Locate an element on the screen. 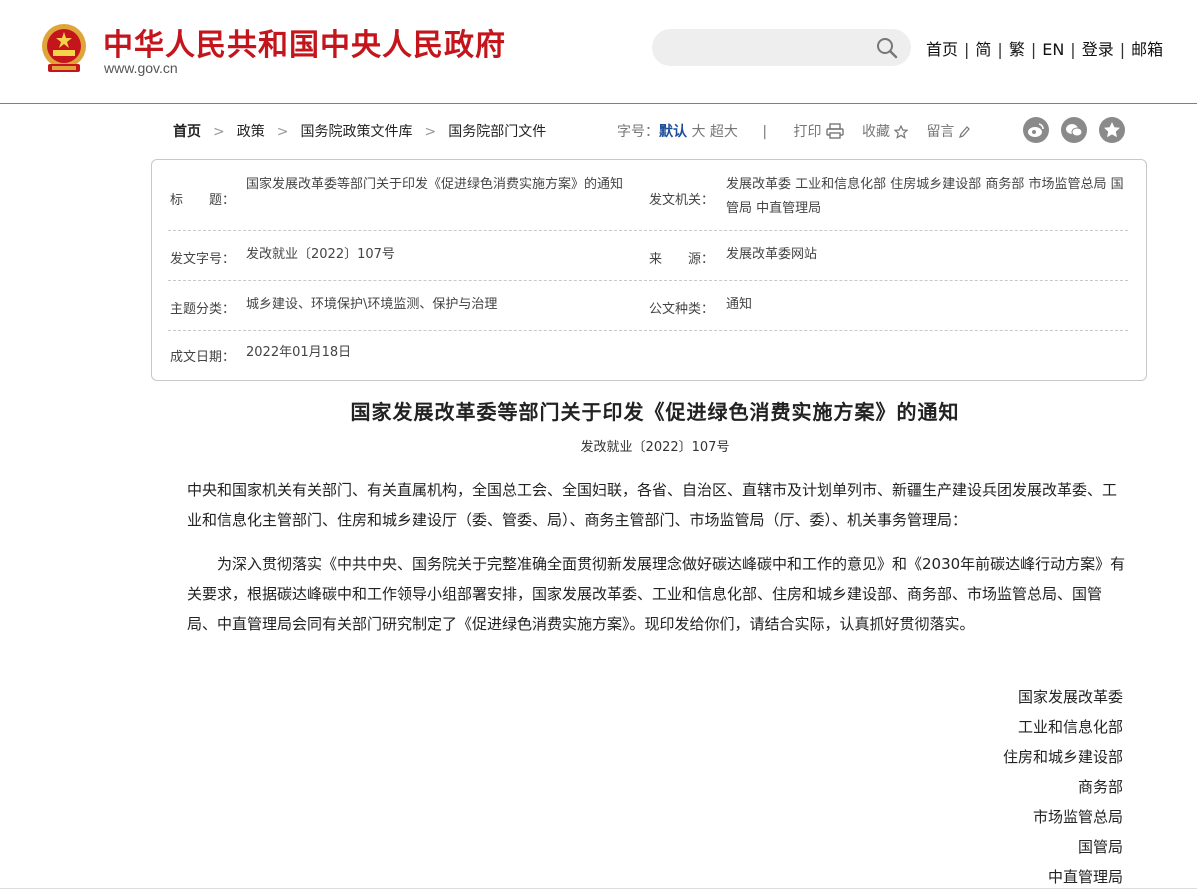 This screenshot has height=891, width=1197. breadcrumb-home: 首页 is located at coordinates (187, 132).